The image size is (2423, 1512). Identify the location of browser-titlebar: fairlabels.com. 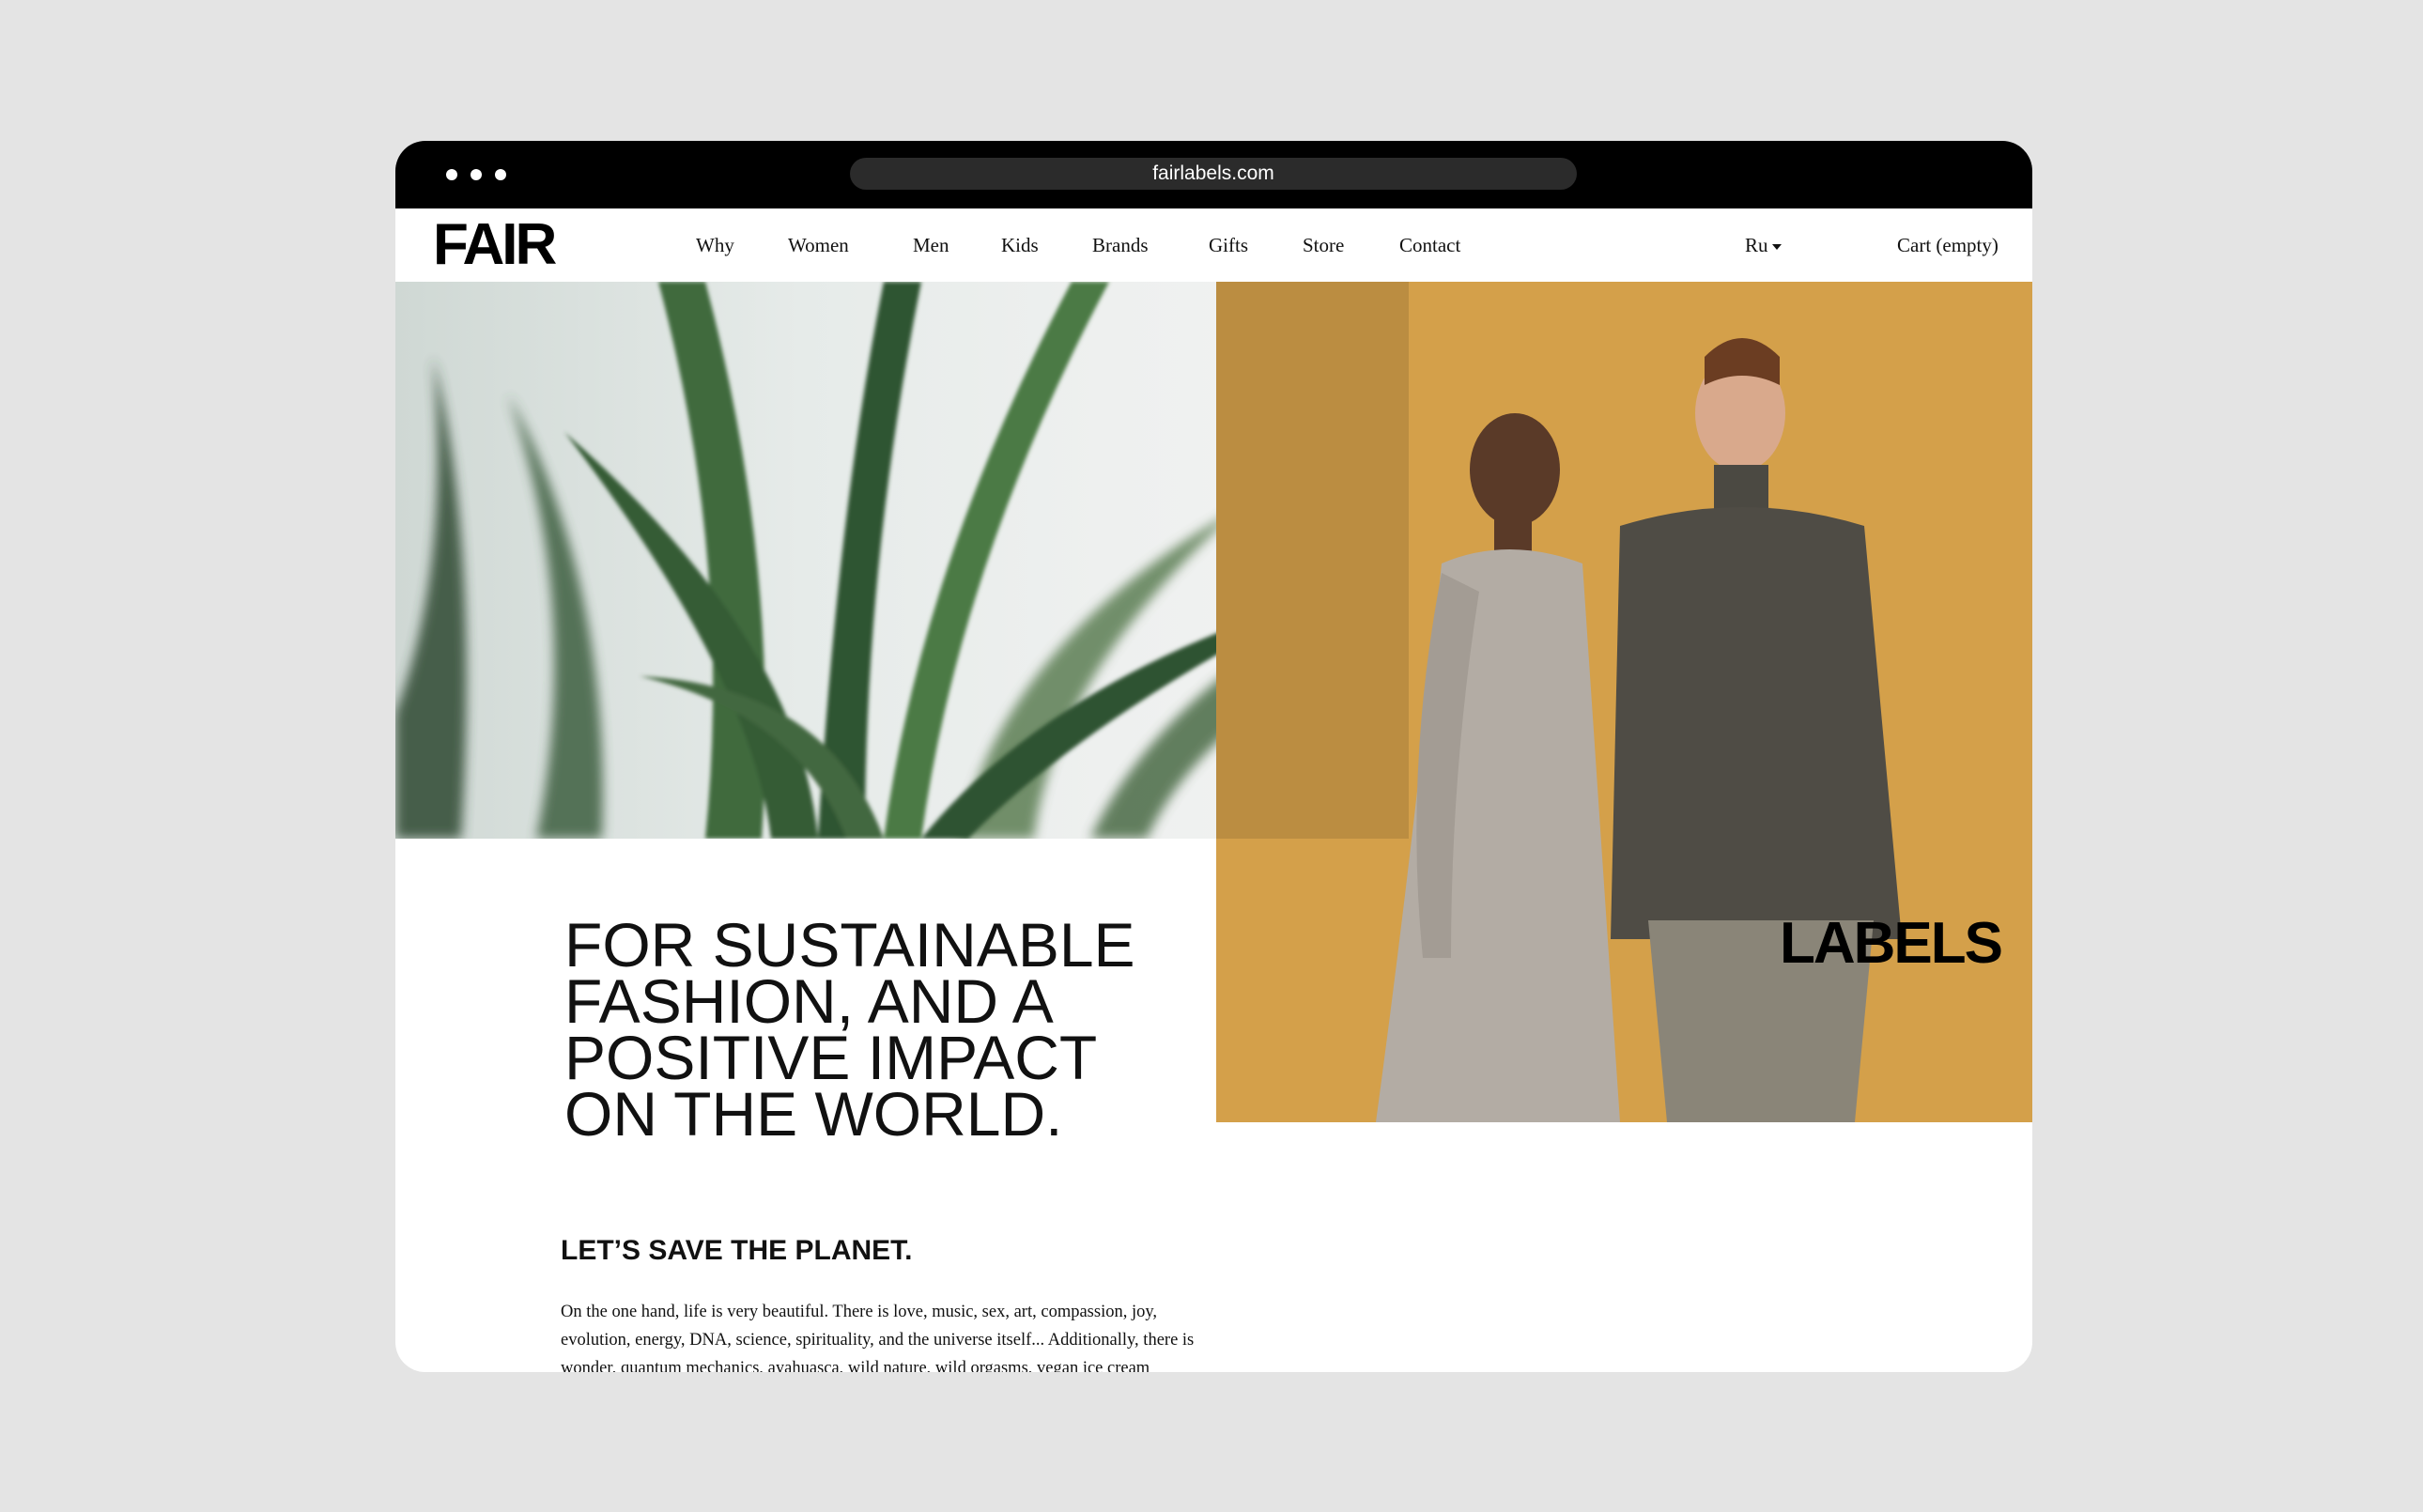
(1213, 174).